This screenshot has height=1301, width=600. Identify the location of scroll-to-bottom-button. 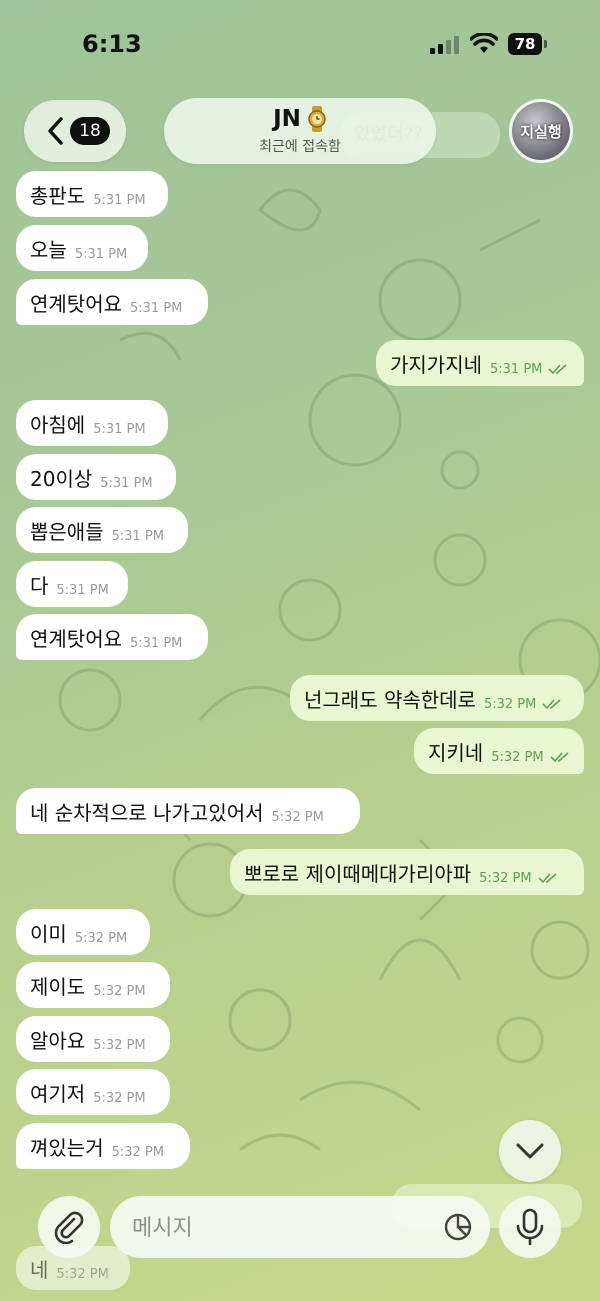
(530, 1151).